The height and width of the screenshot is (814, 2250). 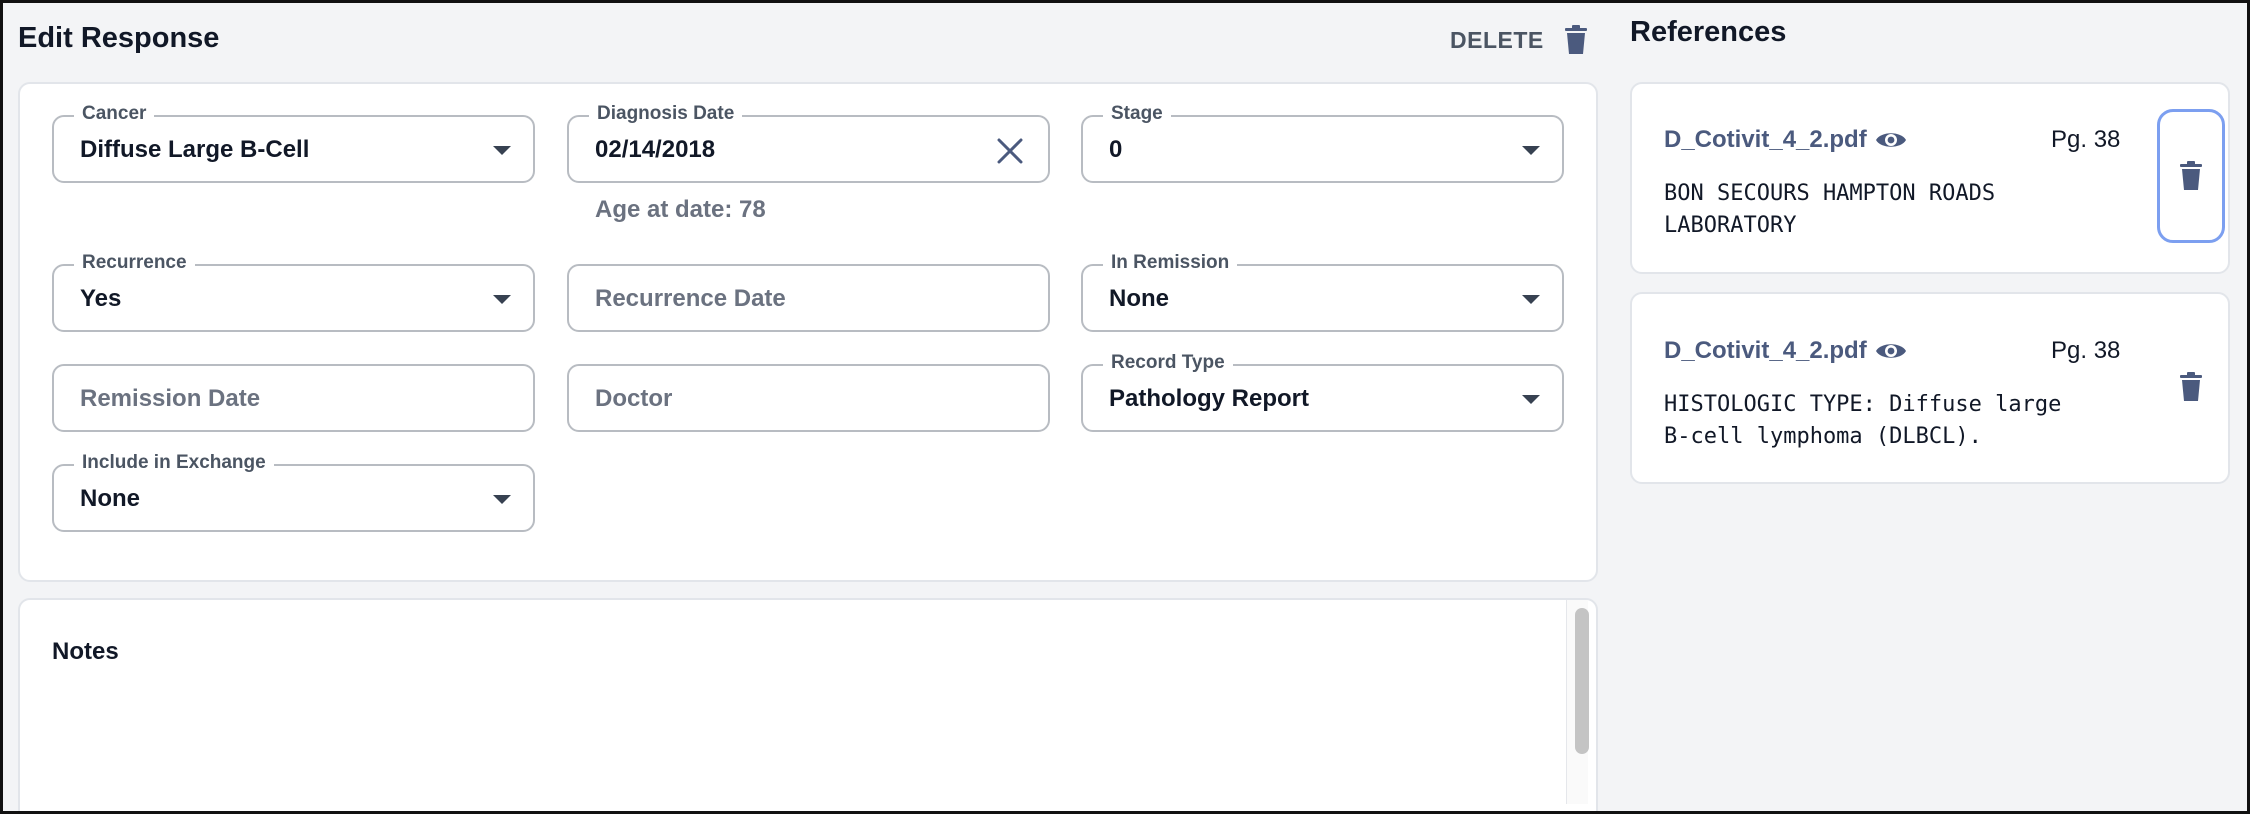 What do you see at coordinates (1322, 143) in the screenshot?
I see `stage-select: Stage 0` at bounding box center [1322, 143].